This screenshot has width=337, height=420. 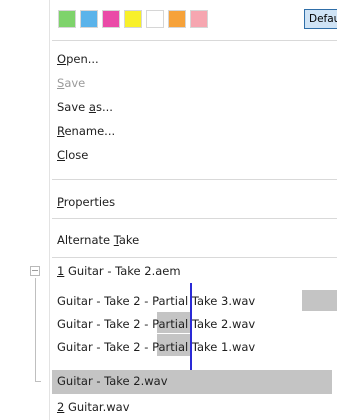 What do you see at coordinates (156, 347) in the screenshot?
I see `take-item-partial-1: Guitar - Take 2 - Partial Take 1.wav` at bounding box center [156, 347].